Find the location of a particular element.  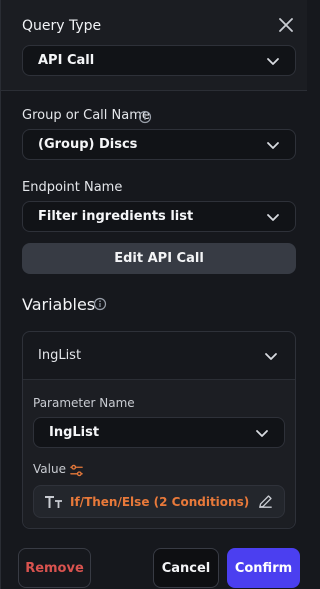

endpoint-select: Filter ingredients list is located at coordinates (159, 216).